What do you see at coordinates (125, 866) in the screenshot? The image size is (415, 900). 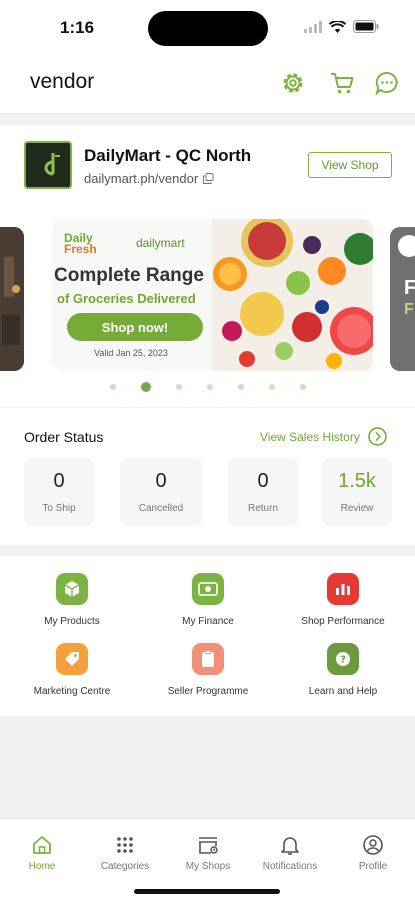 I see `nav-label: Categories` at bounding box center [125, 866].